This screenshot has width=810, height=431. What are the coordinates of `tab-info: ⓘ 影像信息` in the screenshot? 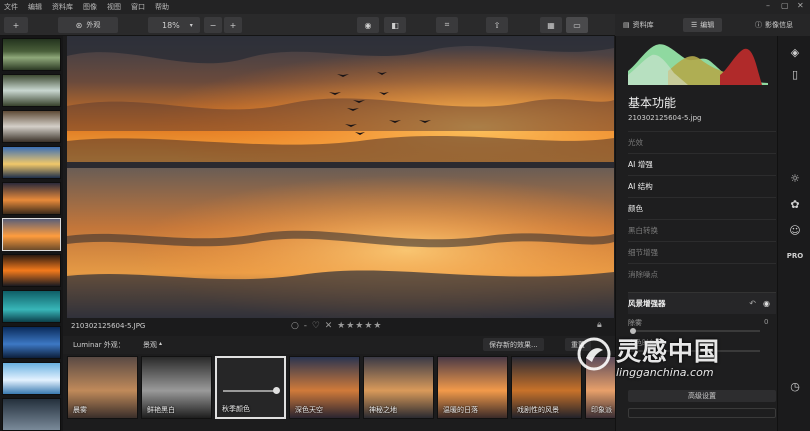 It's located at (774, 25).